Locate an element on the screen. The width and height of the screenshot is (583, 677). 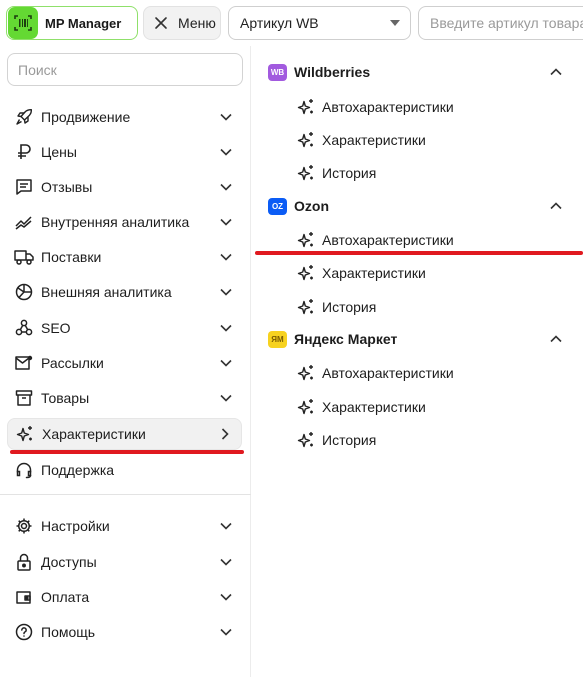
sidebar-item-label: Поддержка is located at coordinates (78, 470).